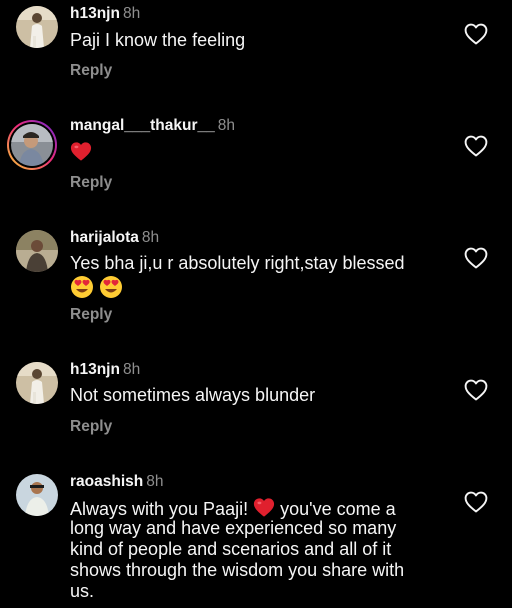 Image resolution: width=512 pixels, height=608 pixels. I want to click on username: harijalota, so click(104, 237).